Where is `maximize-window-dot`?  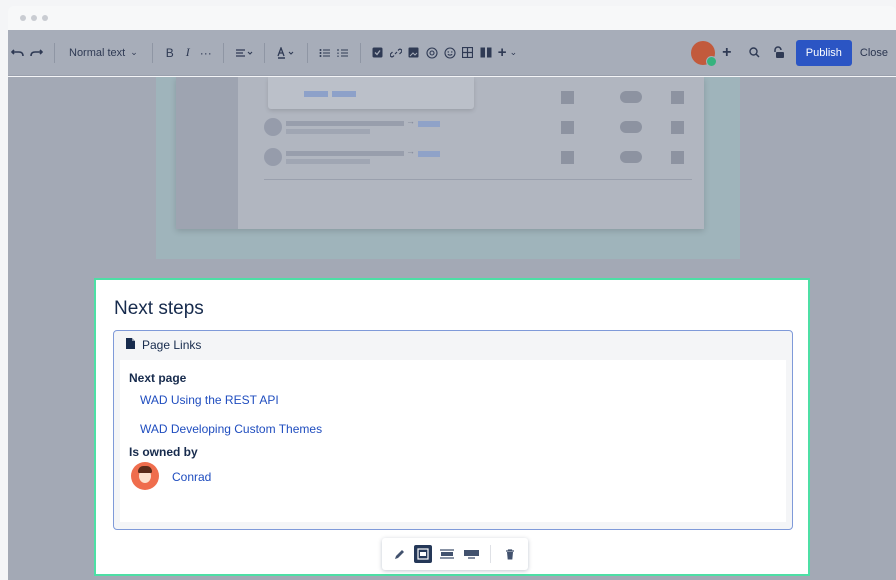
maximize-window-dot is located at coordinates (45, 18).